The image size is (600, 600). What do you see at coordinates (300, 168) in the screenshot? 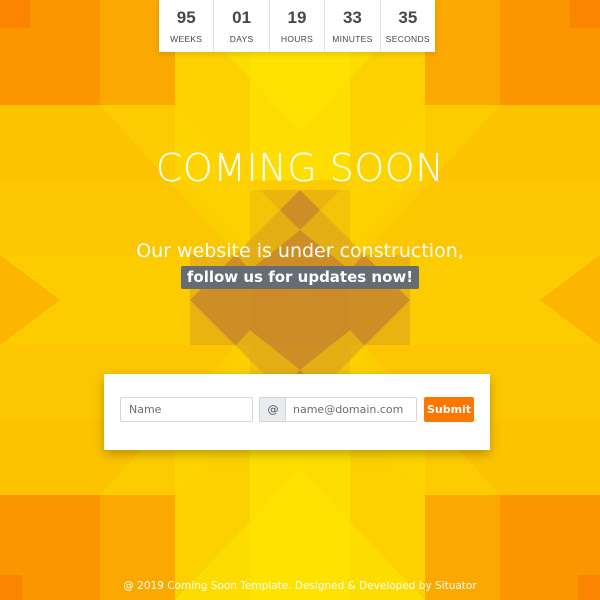
I see `page-title: COMING SOON` at bounding box center [300, 168].